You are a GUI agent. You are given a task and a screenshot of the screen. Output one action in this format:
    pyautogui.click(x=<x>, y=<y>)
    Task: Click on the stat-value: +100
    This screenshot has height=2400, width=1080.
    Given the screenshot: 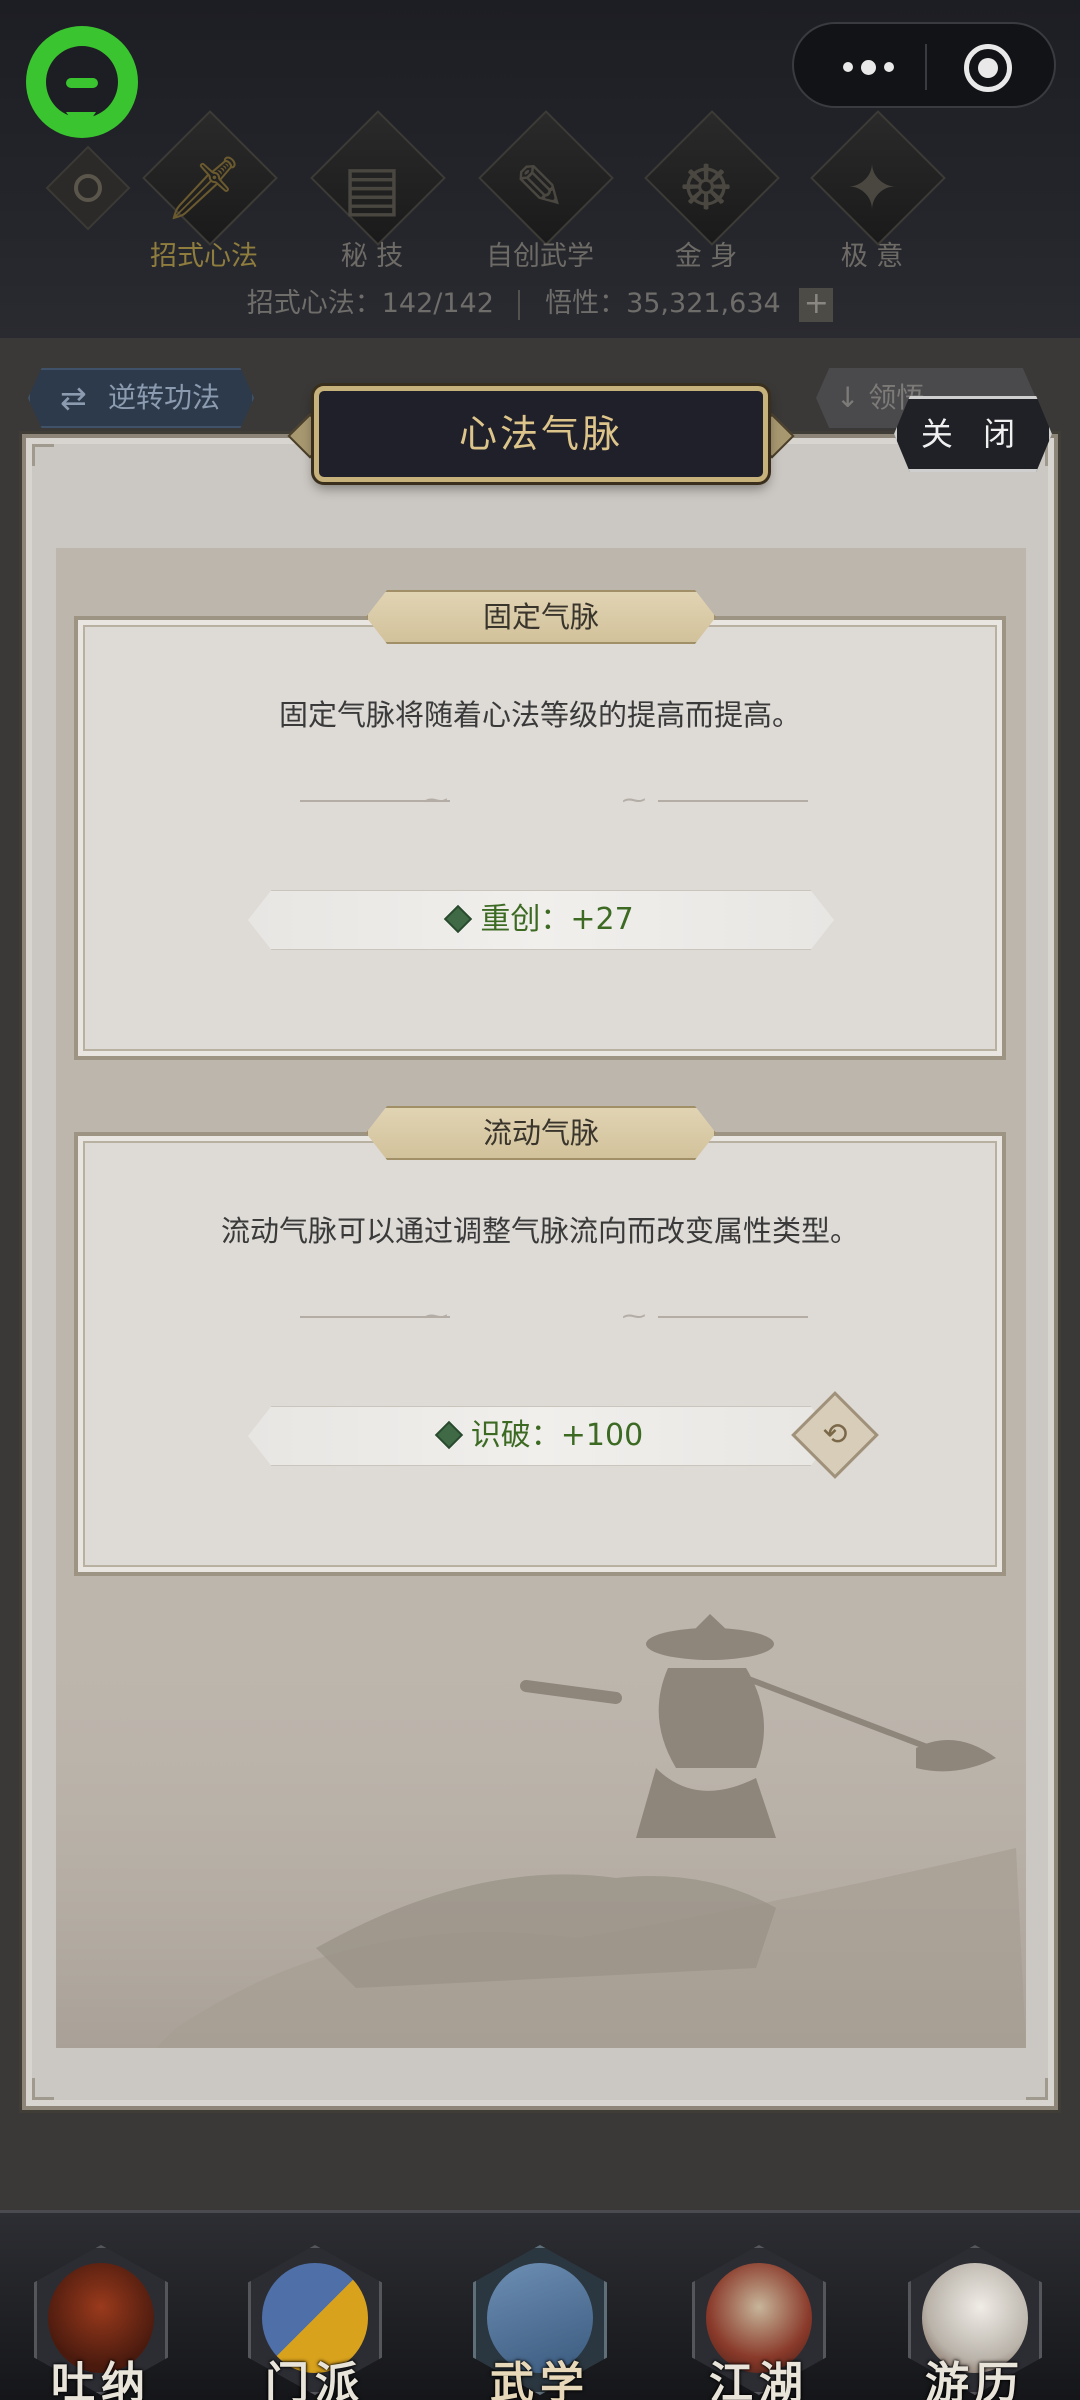 What is the action you would take?
    pyautogui.click(x=602, y=1435)
    